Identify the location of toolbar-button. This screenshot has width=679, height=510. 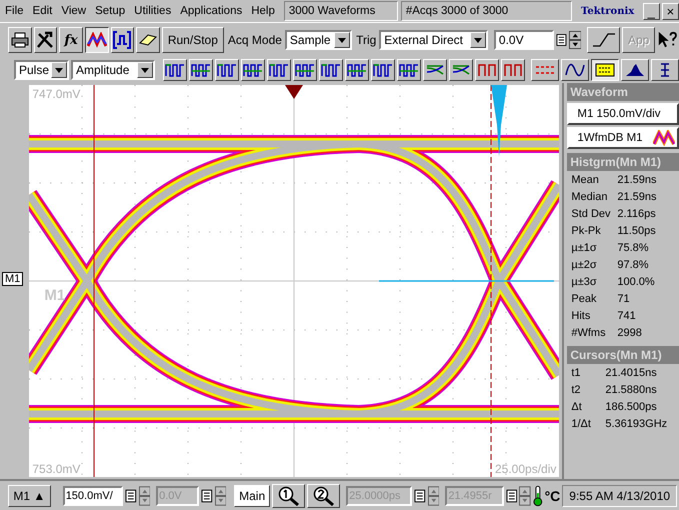
(96, 40).